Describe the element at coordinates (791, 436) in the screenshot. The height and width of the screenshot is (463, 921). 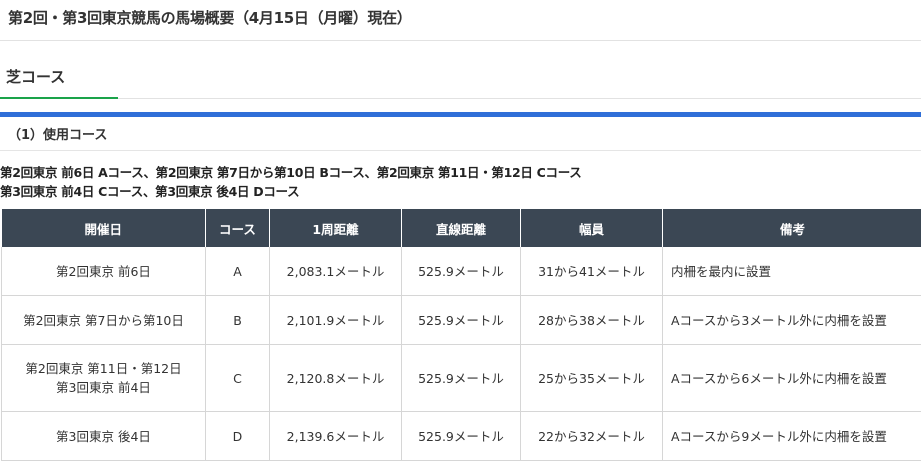
I see `cell-note: Aコースから9メートル外に内柵を設置` at that location.